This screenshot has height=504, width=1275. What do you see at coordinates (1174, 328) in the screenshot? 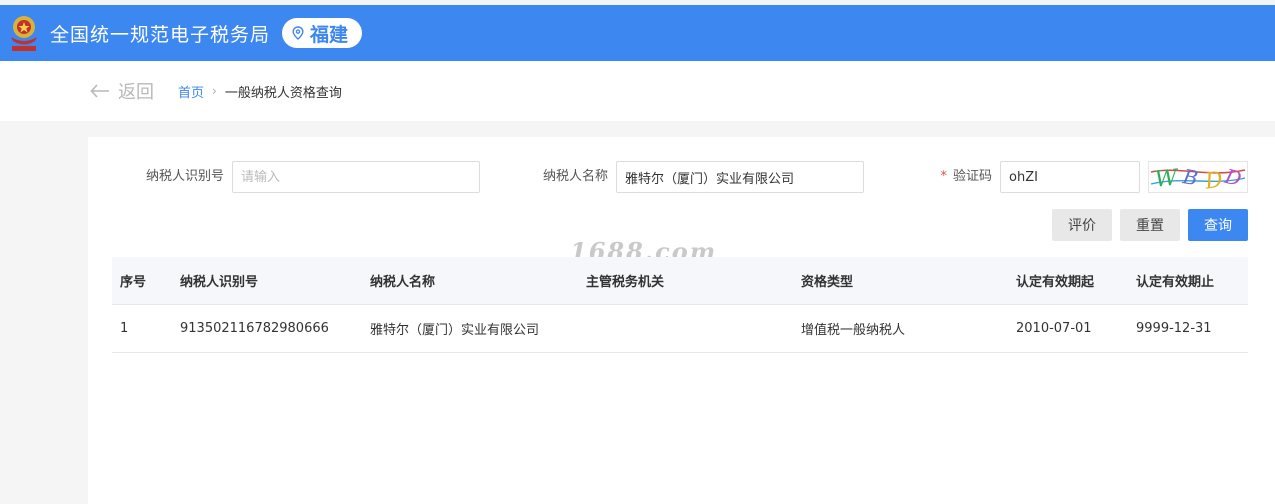
I see `table-cell: 9999-12-31` at bounding box center [1174, 328].